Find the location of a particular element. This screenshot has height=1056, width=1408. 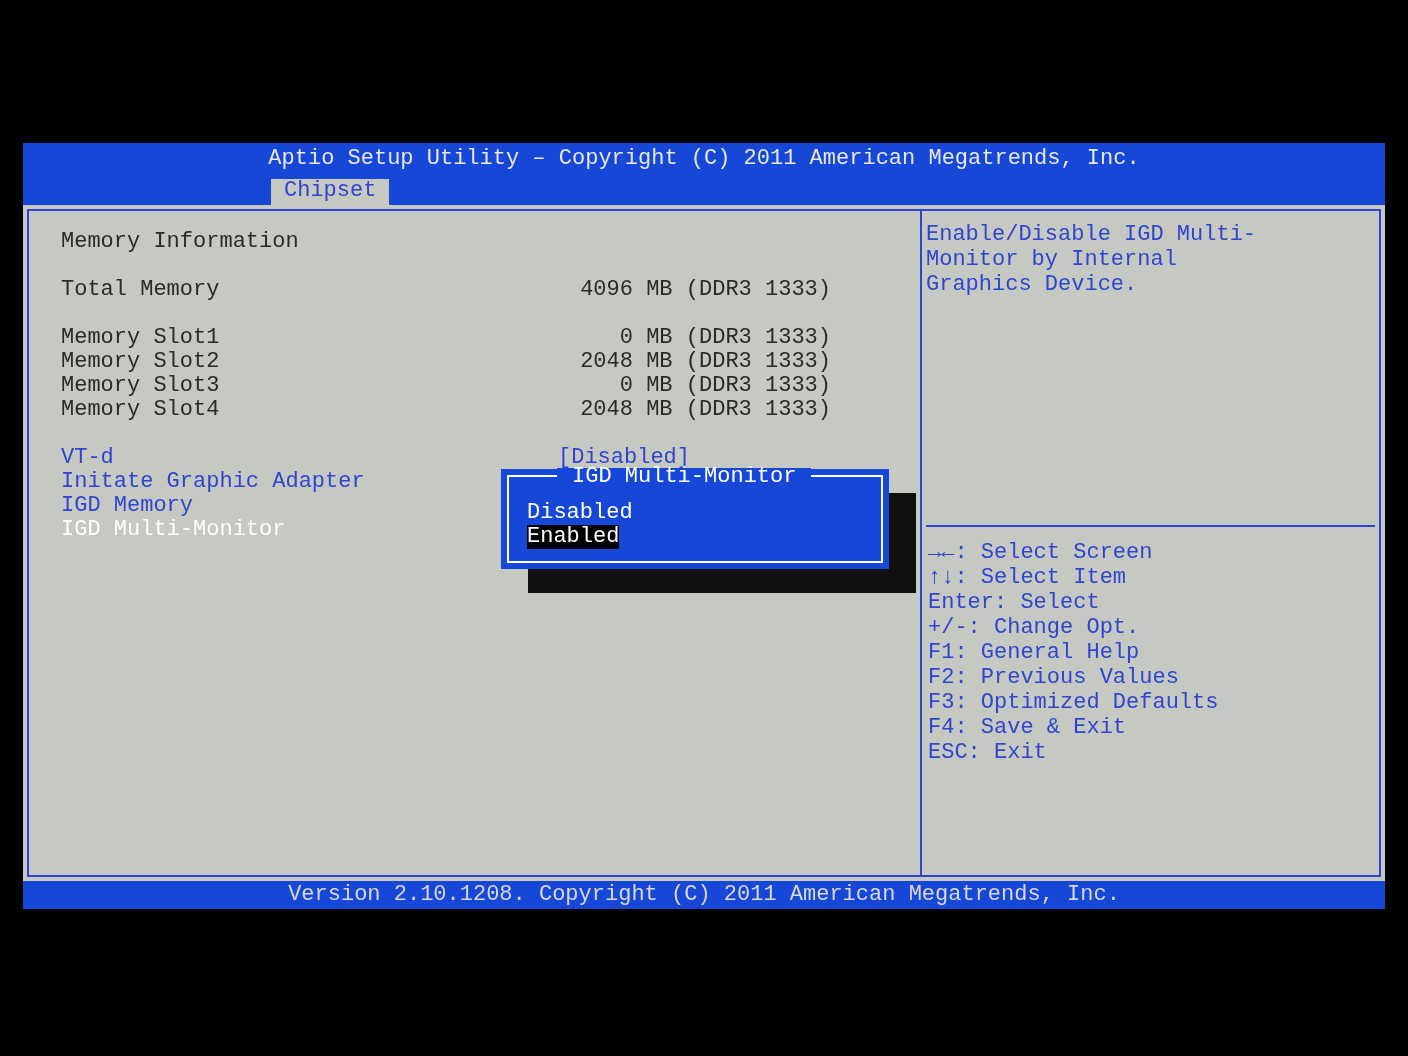

window-title: Aptio Setup Utility – Copyright (C) 2011 American Megatrends, Inc. is located at coordinates (704, 158).